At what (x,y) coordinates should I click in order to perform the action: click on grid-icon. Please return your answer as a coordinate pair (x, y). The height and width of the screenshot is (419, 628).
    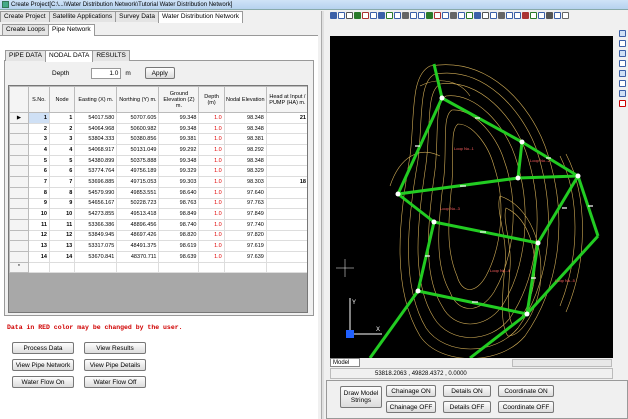
    Looking at the image, I should click on (541, 15).